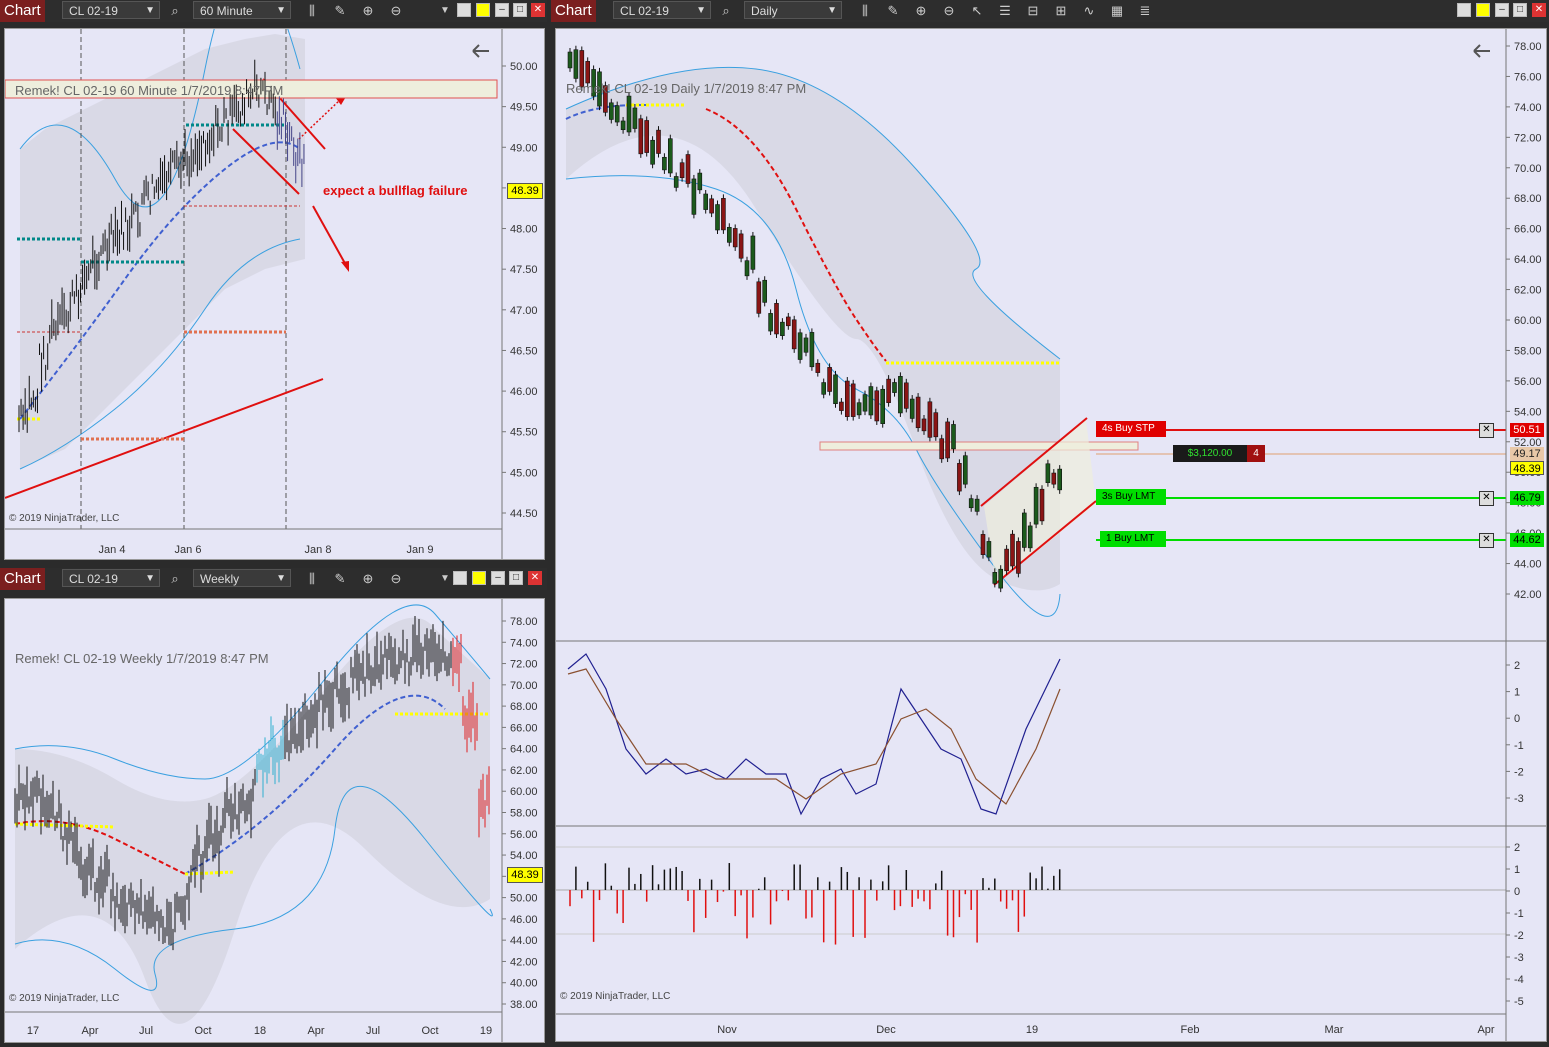  What do you see at coordinates (1133, 539) in the screenshot?
I see `order-tag-buy-limit-1: 1 Buy LMT` at bounding box center [1133, 539].